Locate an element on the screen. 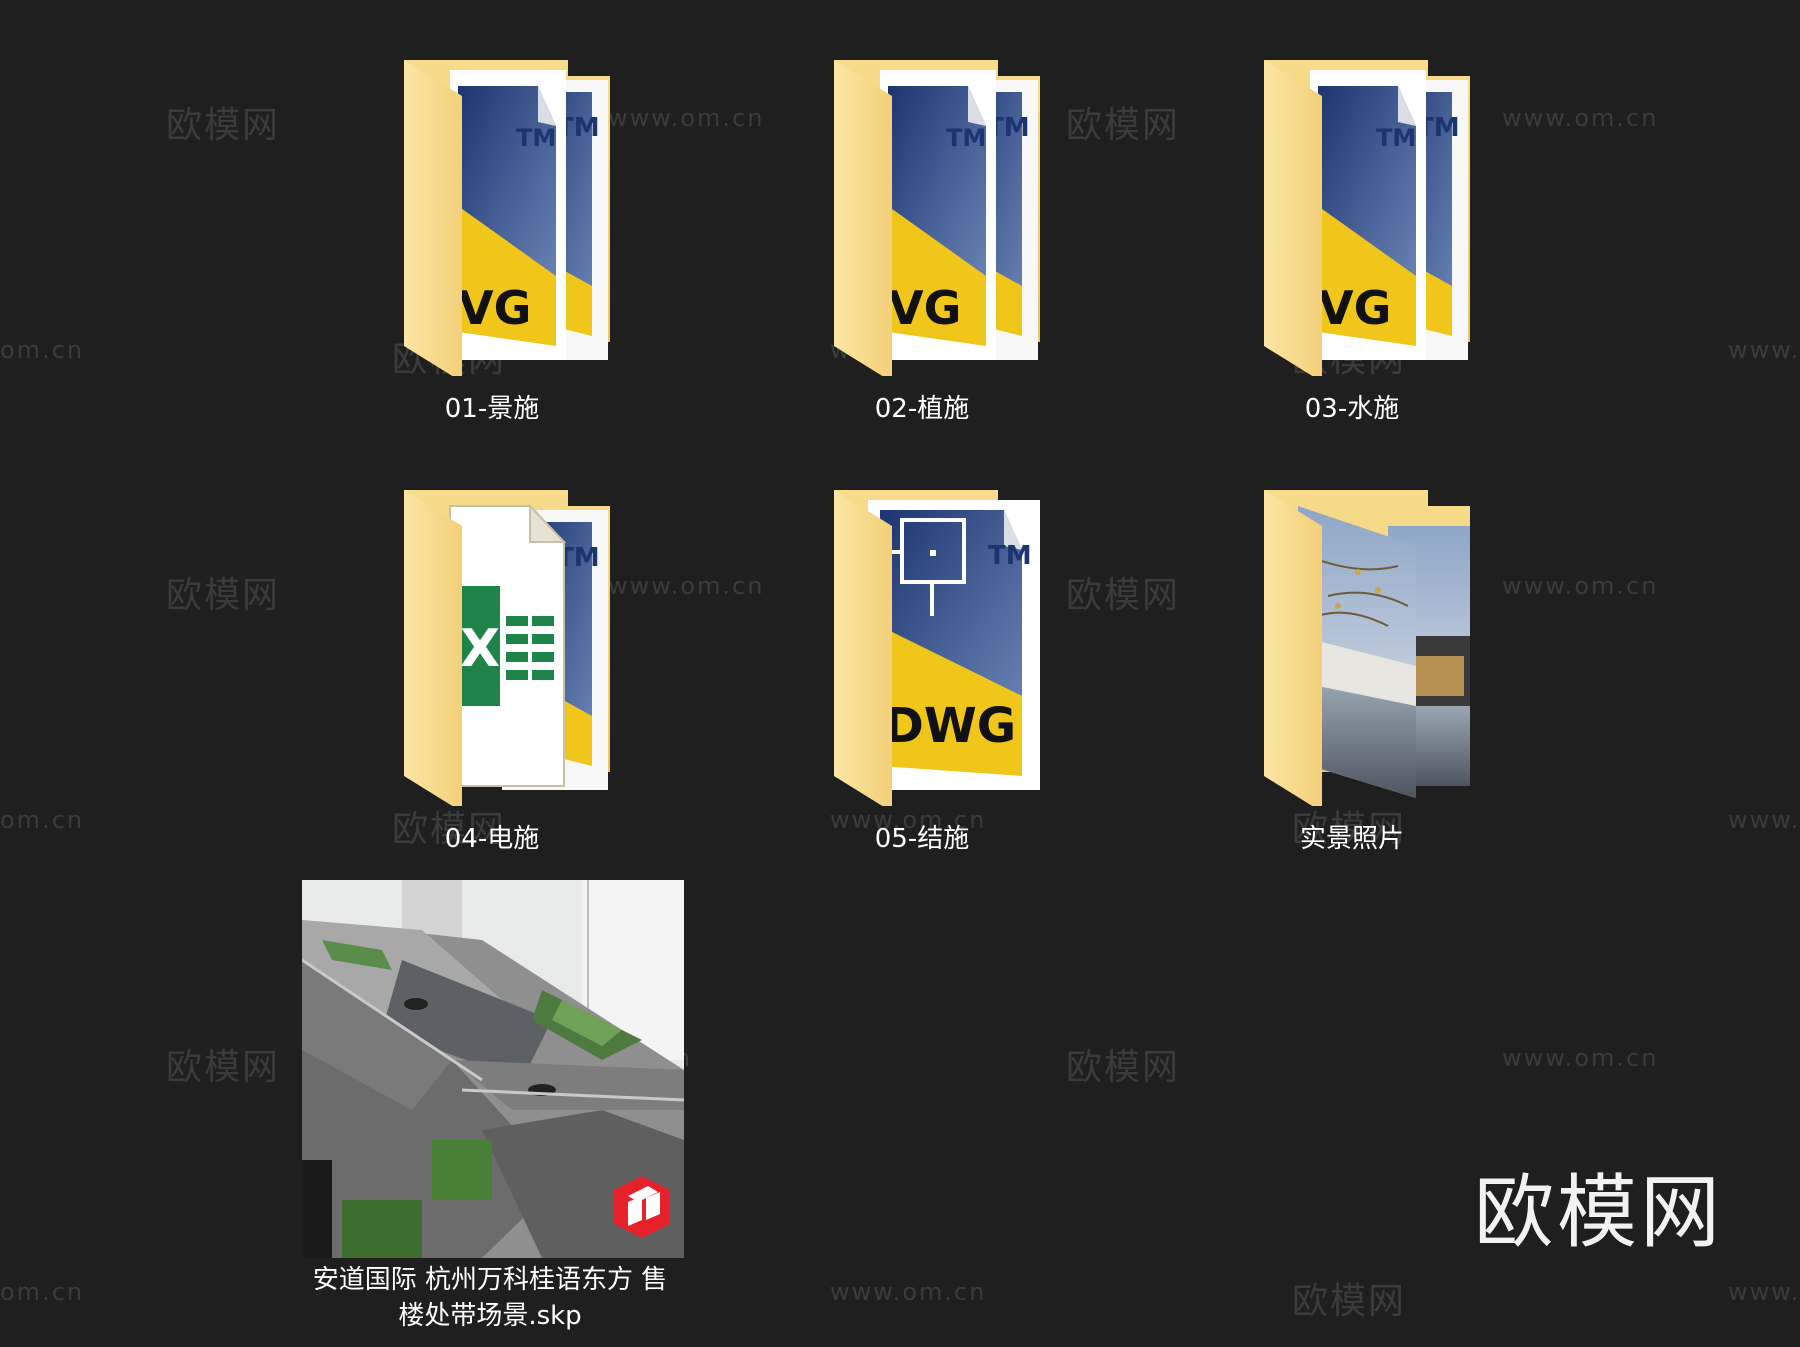 This screenshot has width=1800, height=1347. excel-dwg-folder-icon: TM X is located at coordinates (507, 648).